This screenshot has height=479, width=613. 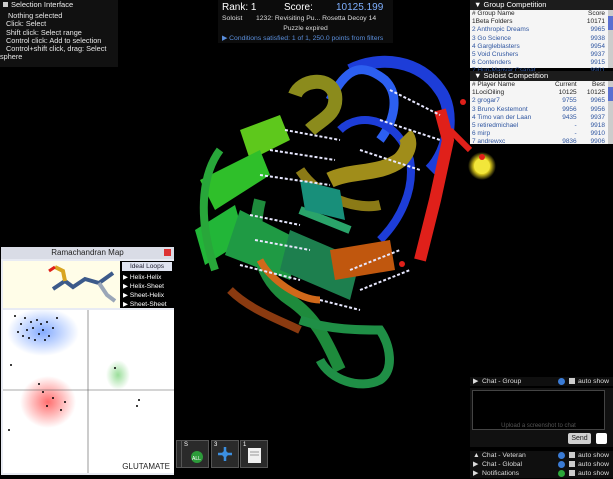 What do you see at coordinates (541, 47) in the screenshot?
I see `table-row: 4 Gargleblasters 9954` at bounding box center [541, 47].